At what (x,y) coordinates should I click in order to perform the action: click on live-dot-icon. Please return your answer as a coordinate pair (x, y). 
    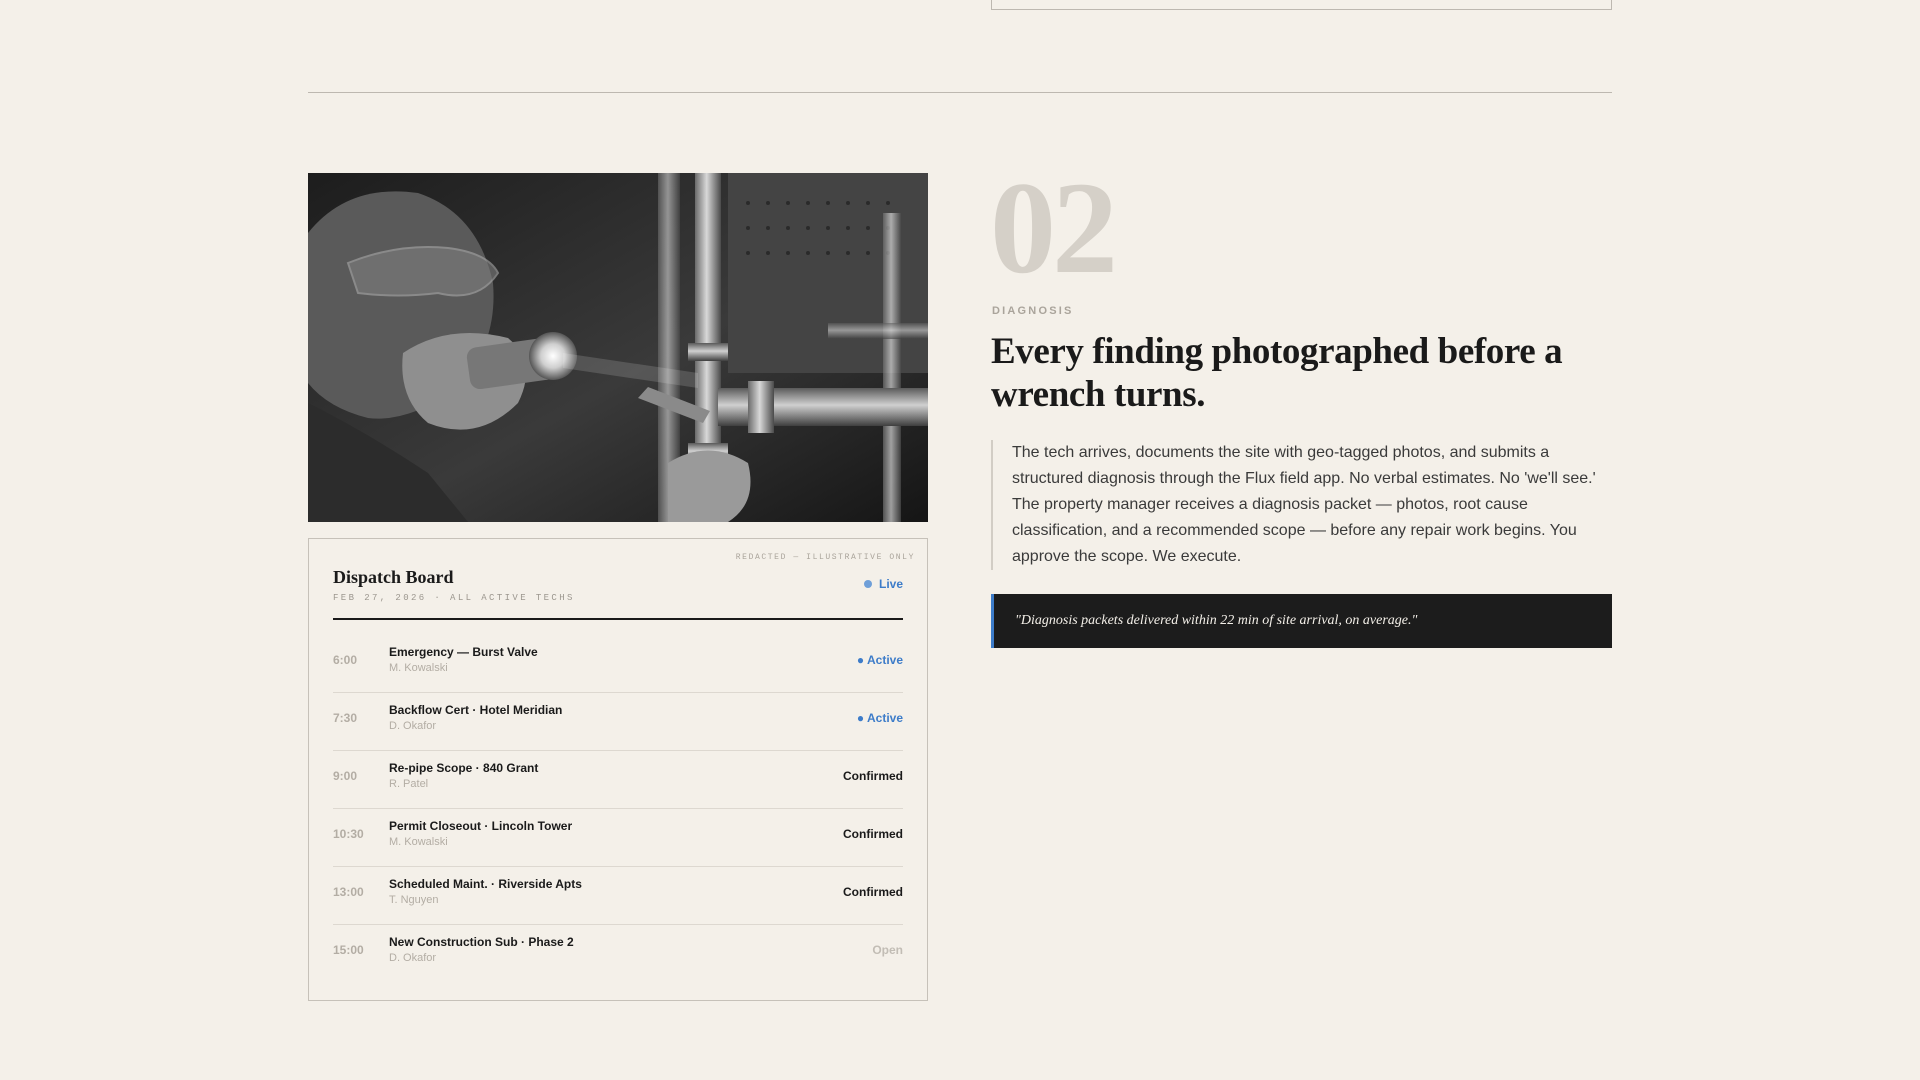
    Looking at the image, I should click on (867, 584).